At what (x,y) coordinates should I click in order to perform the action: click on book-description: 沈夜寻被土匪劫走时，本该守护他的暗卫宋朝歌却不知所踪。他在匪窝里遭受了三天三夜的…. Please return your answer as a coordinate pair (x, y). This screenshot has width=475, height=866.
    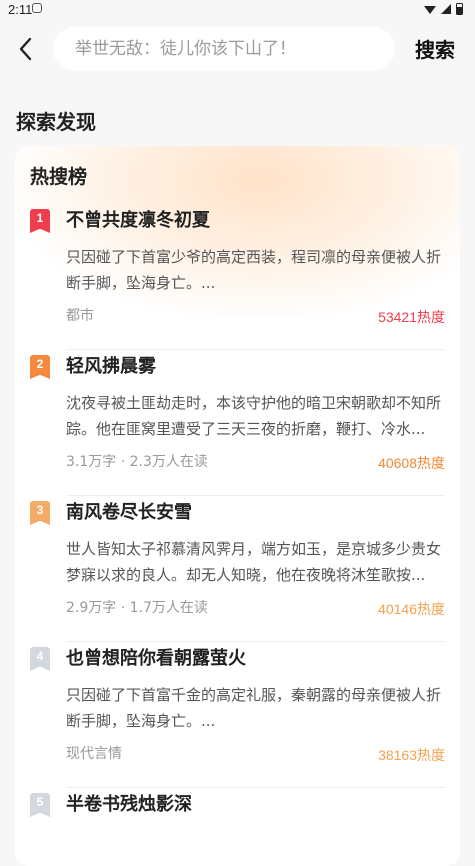
    Looking at the image, I should click on (254, 416).